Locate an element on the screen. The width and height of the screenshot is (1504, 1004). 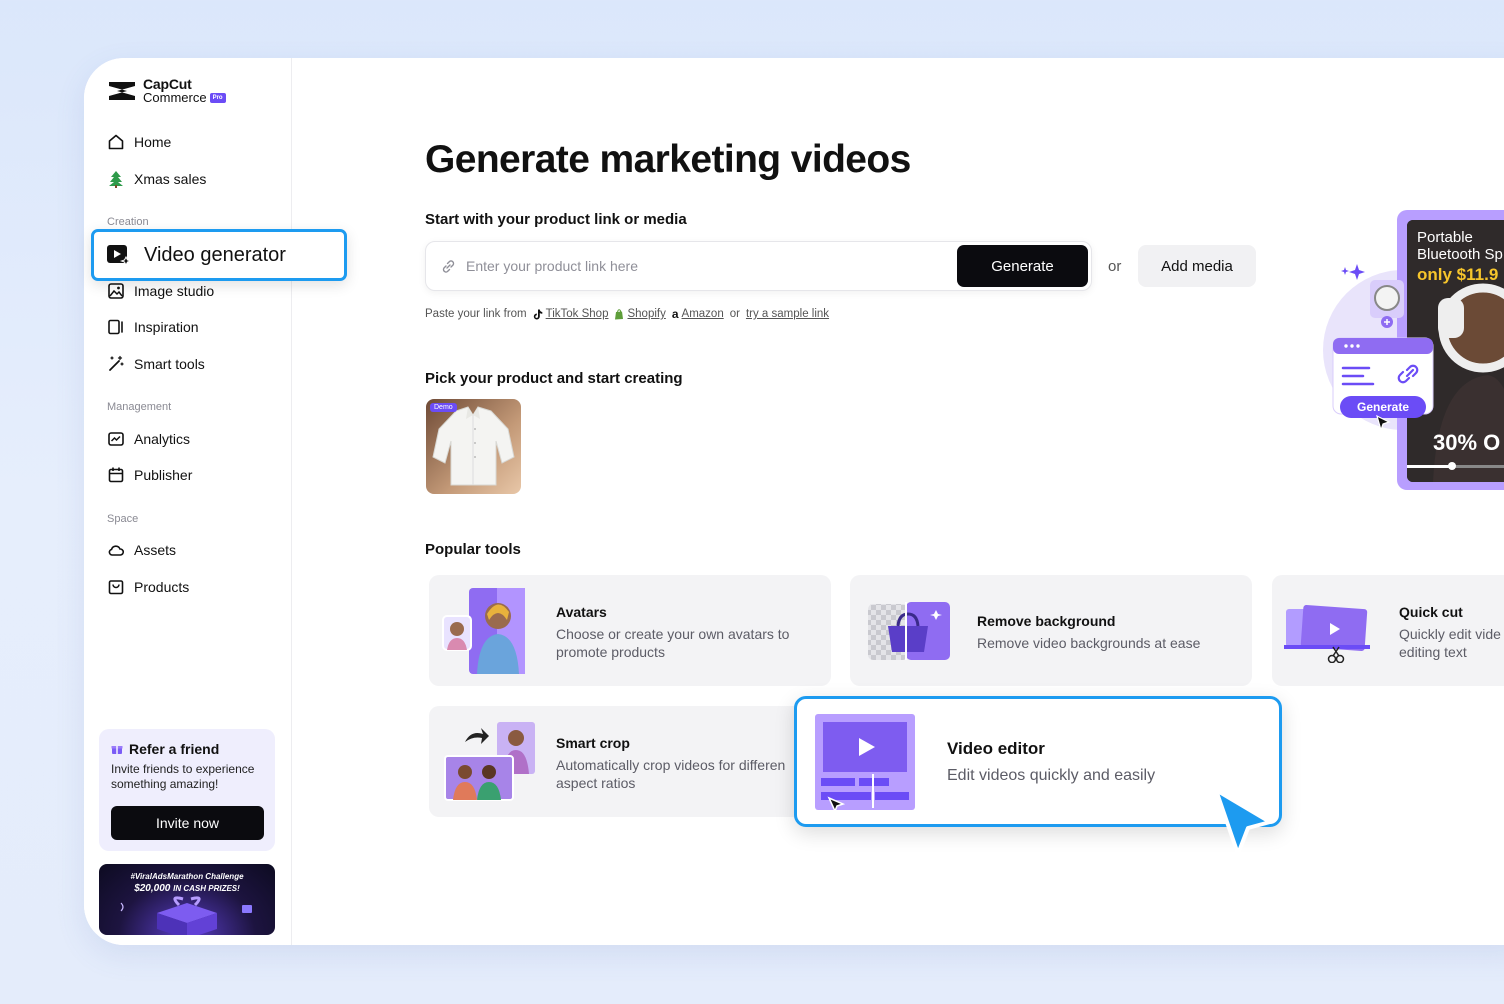
amazon-icon: a is located at coordinates (675, 314).